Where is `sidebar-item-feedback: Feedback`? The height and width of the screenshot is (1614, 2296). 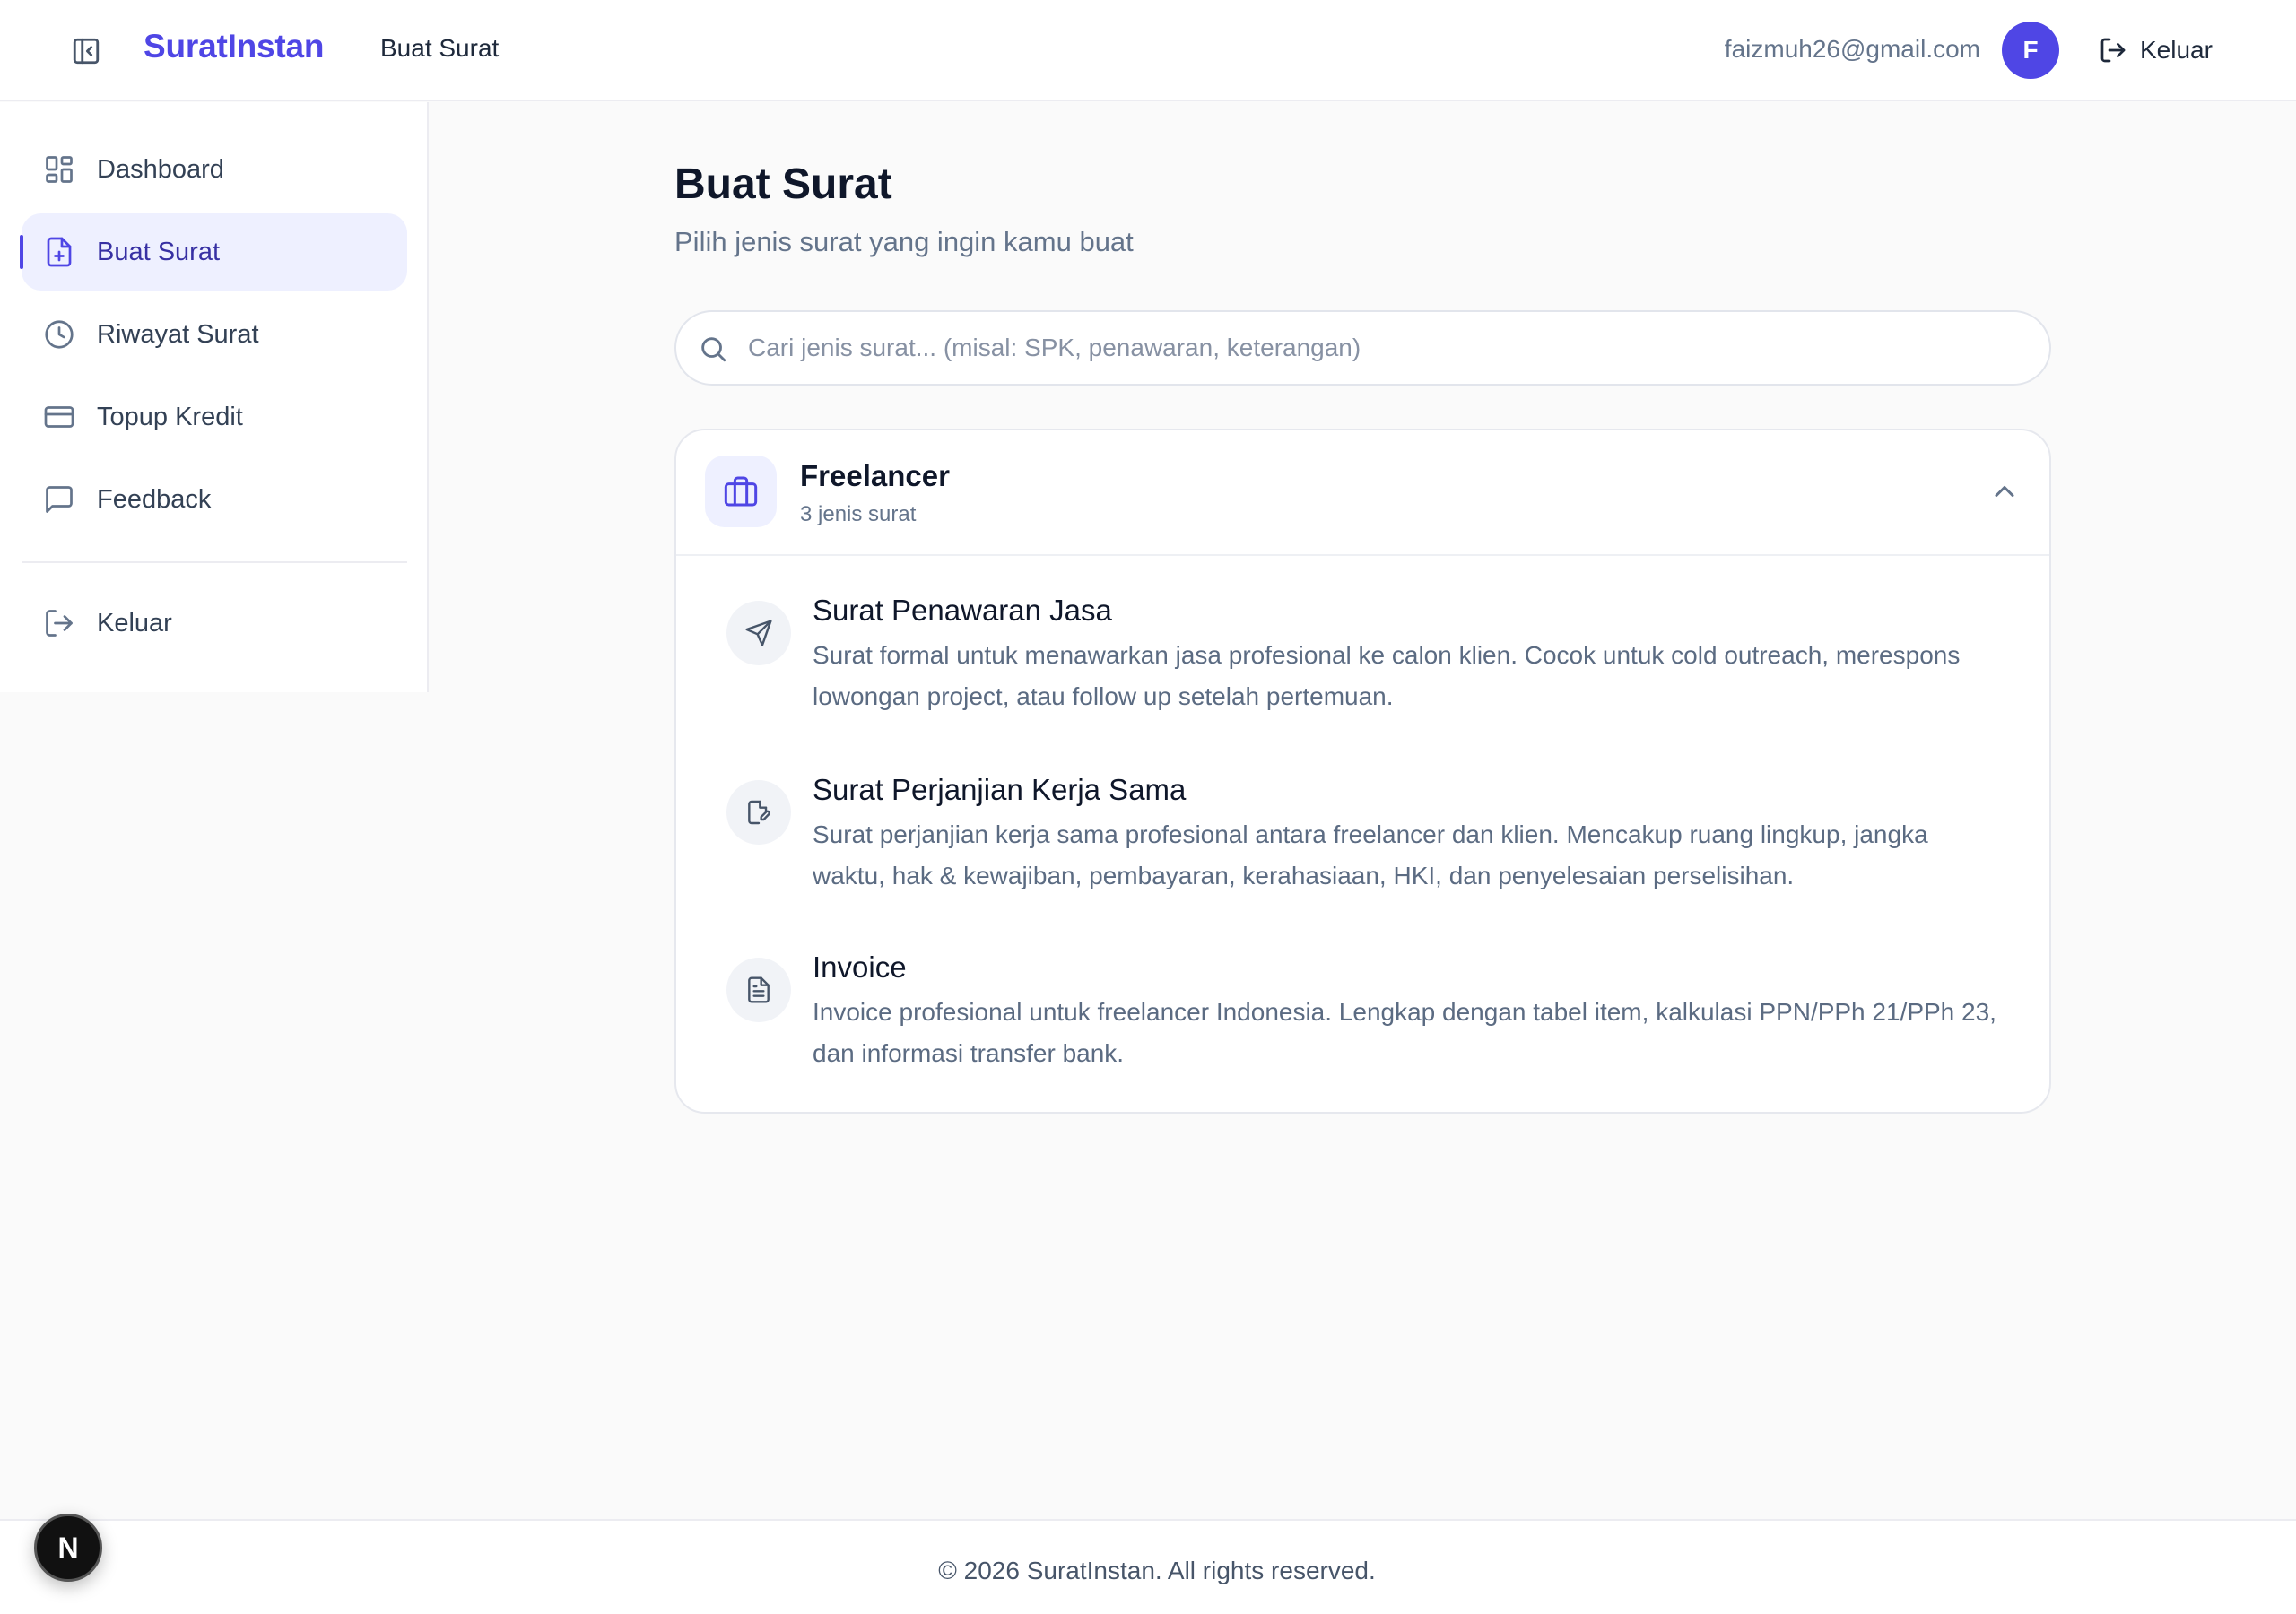
sidebar-item-feedback: Feedback is located at coordinates (214, 499).